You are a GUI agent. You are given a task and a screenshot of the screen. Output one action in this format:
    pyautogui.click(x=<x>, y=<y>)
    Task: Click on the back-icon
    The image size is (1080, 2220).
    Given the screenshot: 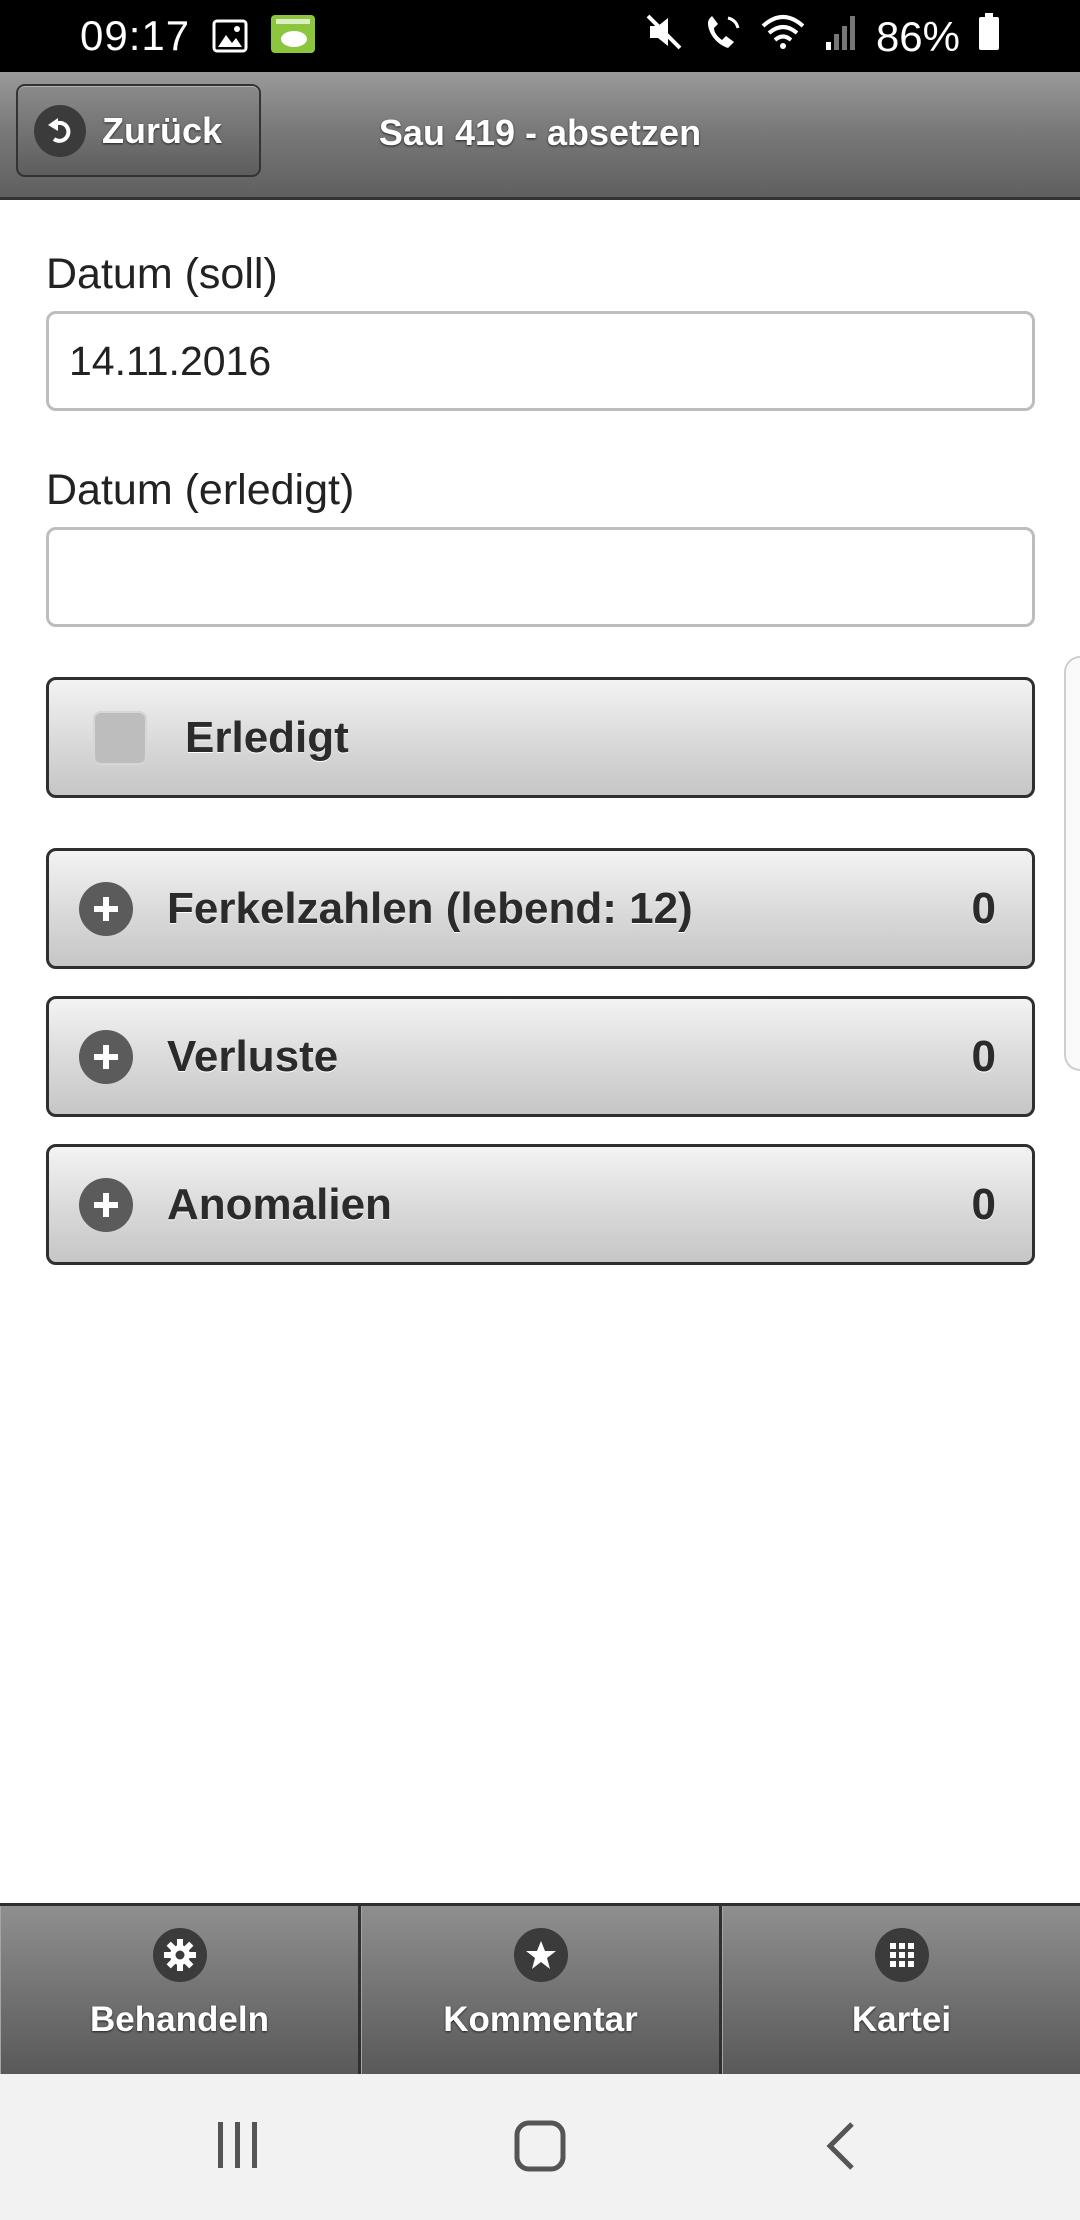 What is the action you would take?
    pyautogui.click(x=841, y=2148)
    